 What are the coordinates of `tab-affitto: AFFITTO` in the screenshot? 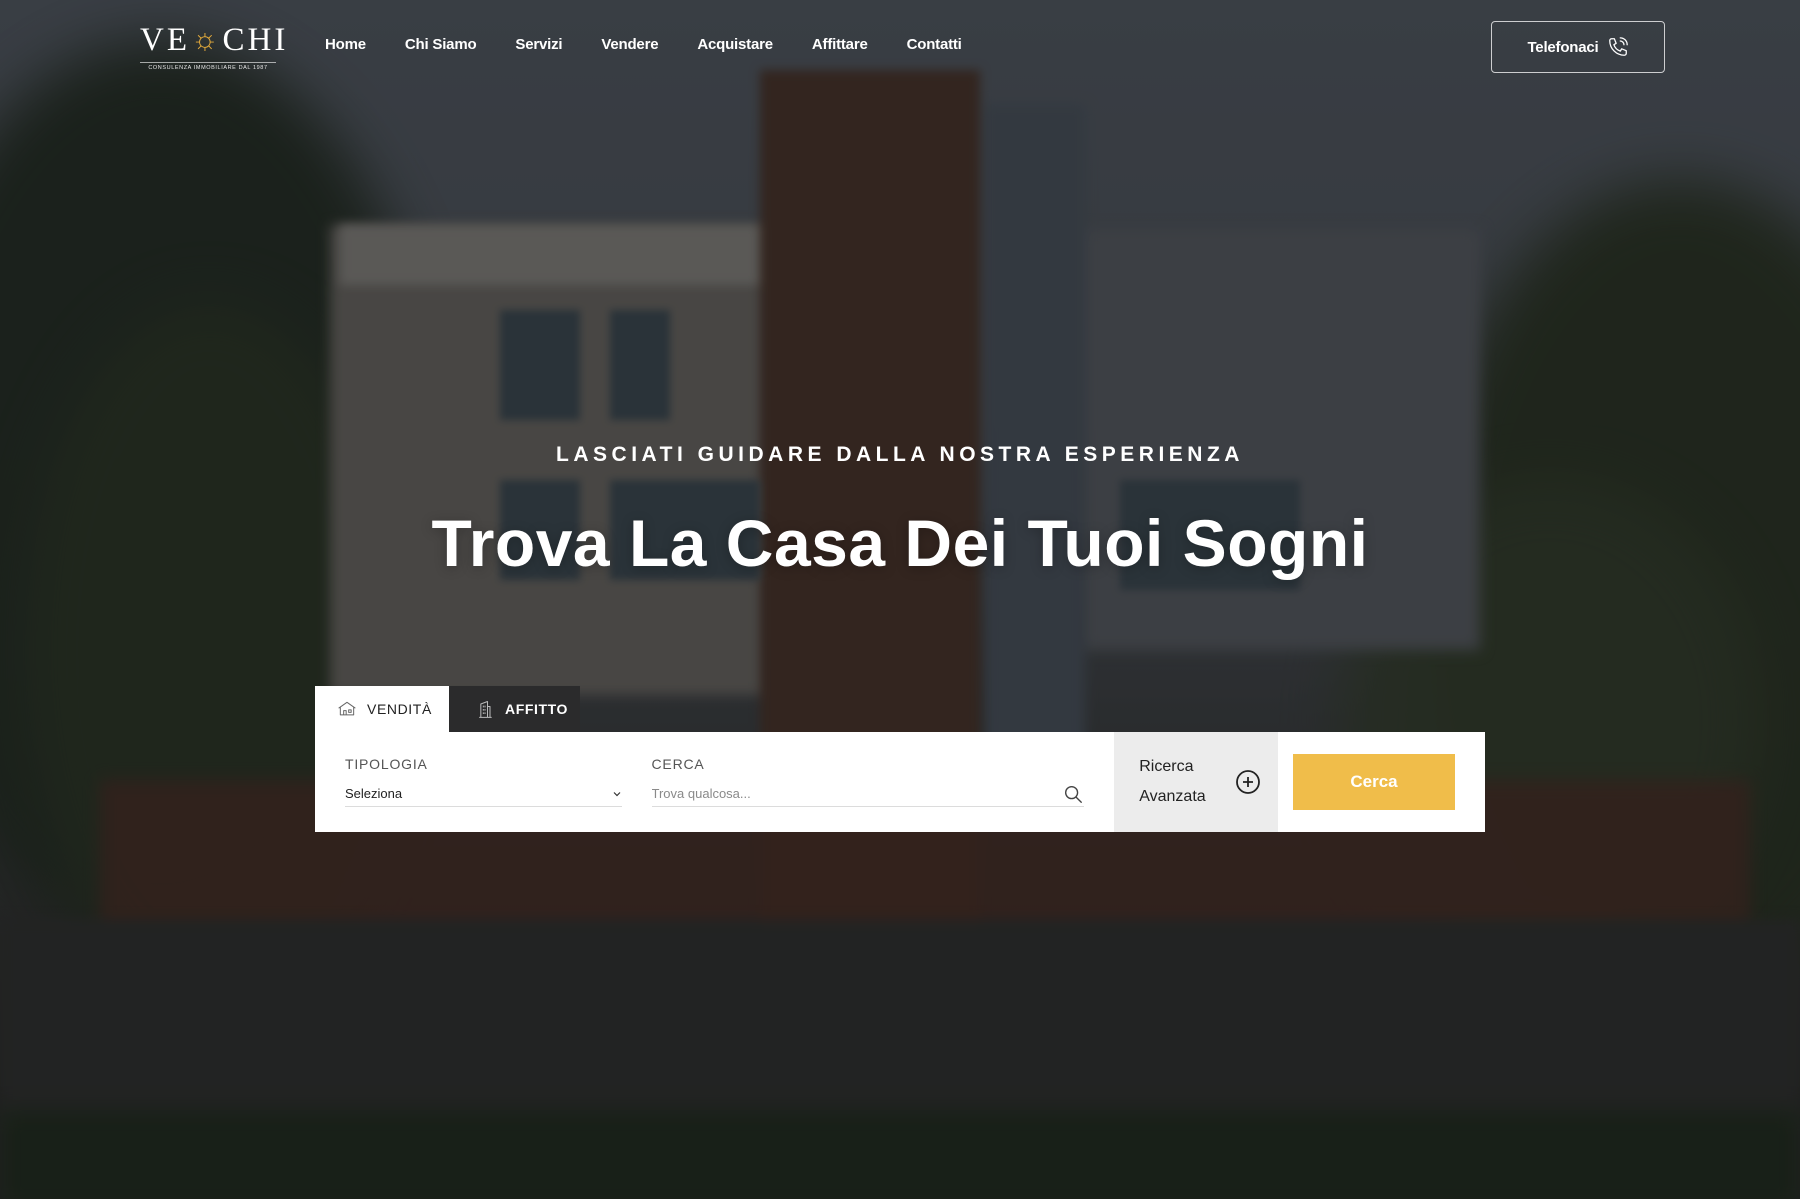 It's located at (514, 709).